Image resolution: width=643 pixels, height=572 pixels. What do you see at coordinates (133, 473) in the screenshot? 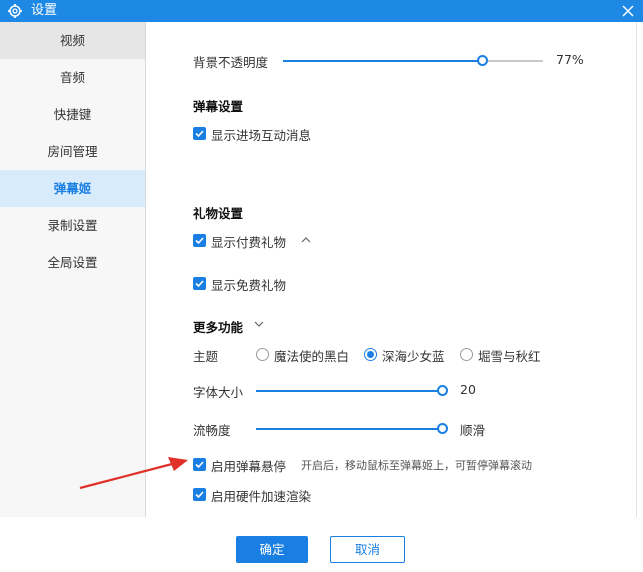
I see `annotation-arrow-icon` at bounding box center [133, 473].